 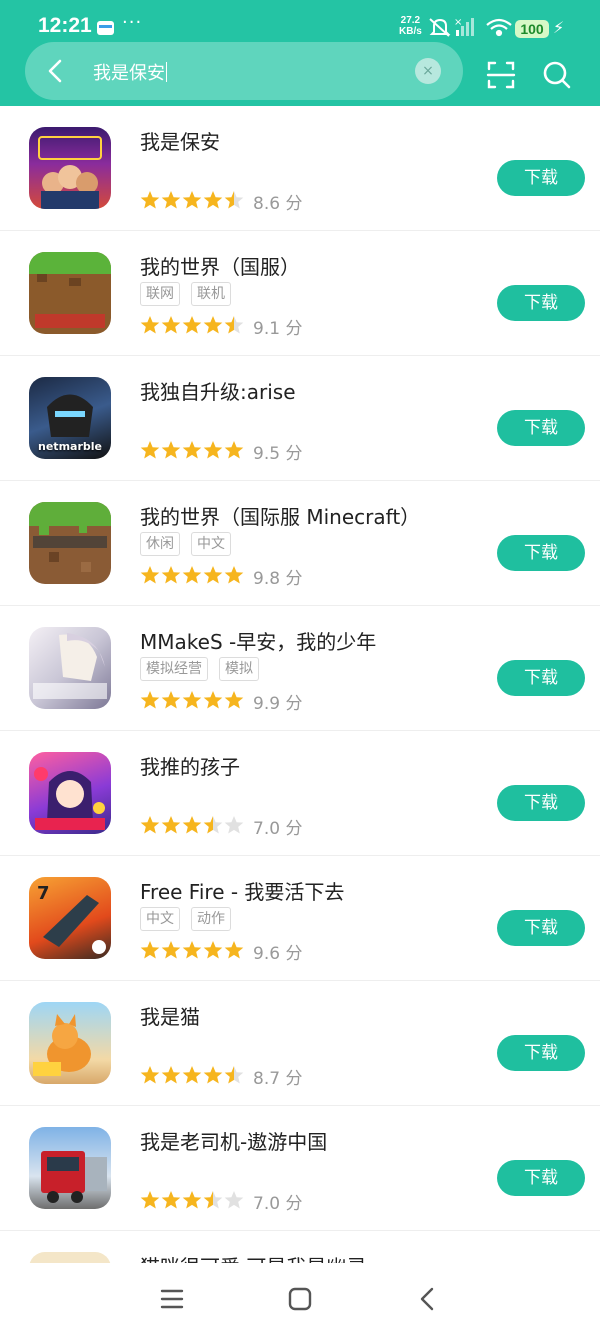 I want to click on app-title: 我推的孩子, so click(x=190, y=765).